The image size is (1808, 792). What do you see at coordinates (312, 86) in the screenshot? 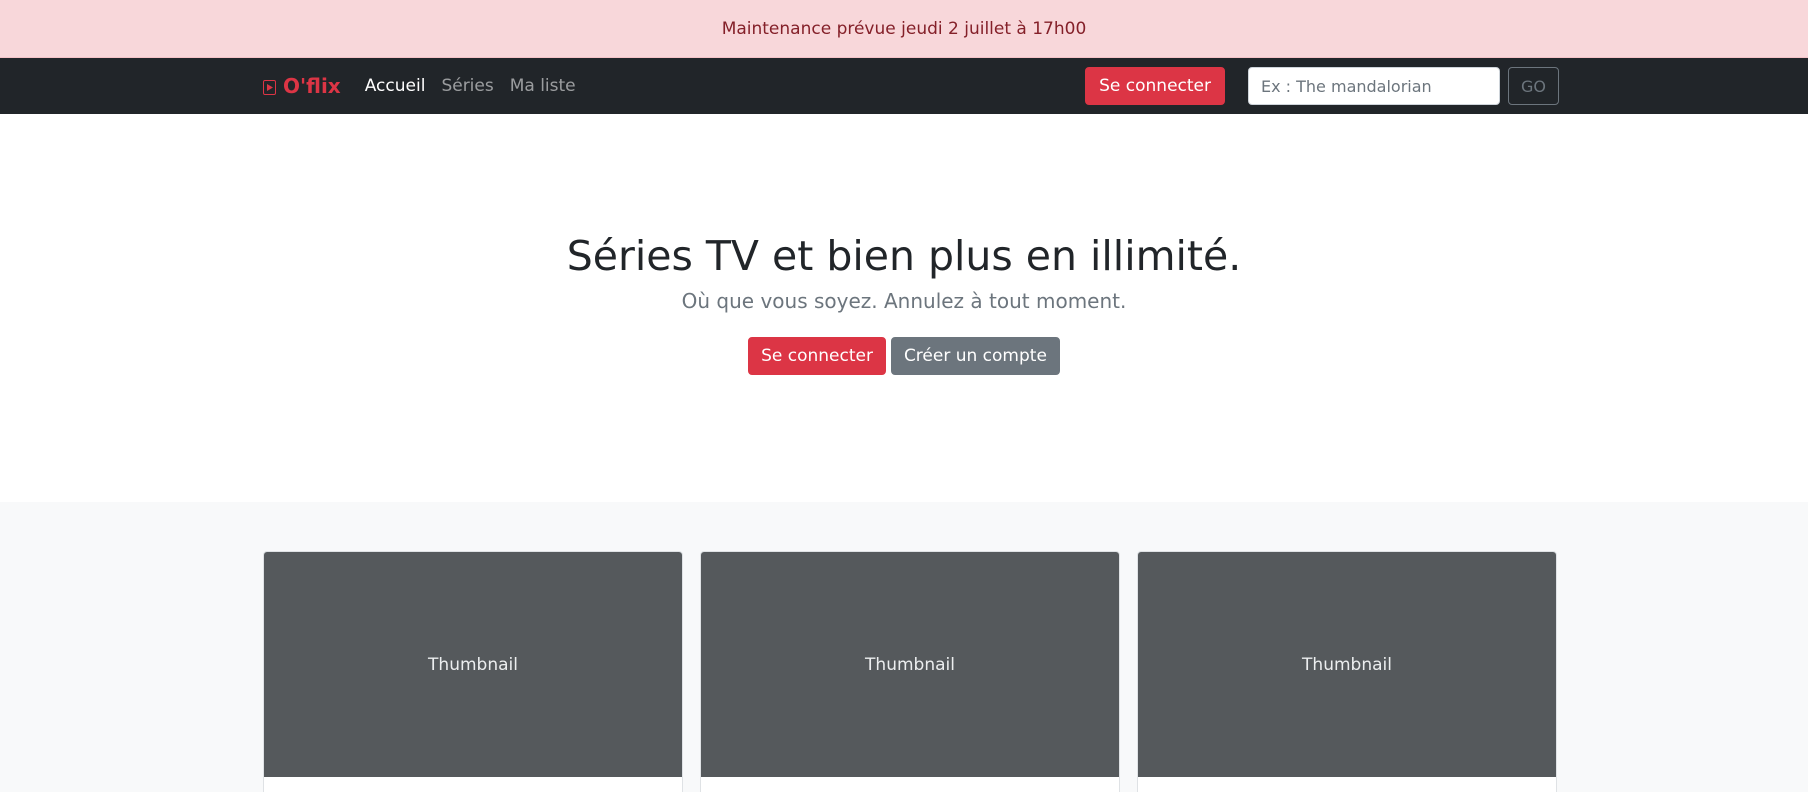
I see `brand-name: O'flix` at bounding box center [312, 86].